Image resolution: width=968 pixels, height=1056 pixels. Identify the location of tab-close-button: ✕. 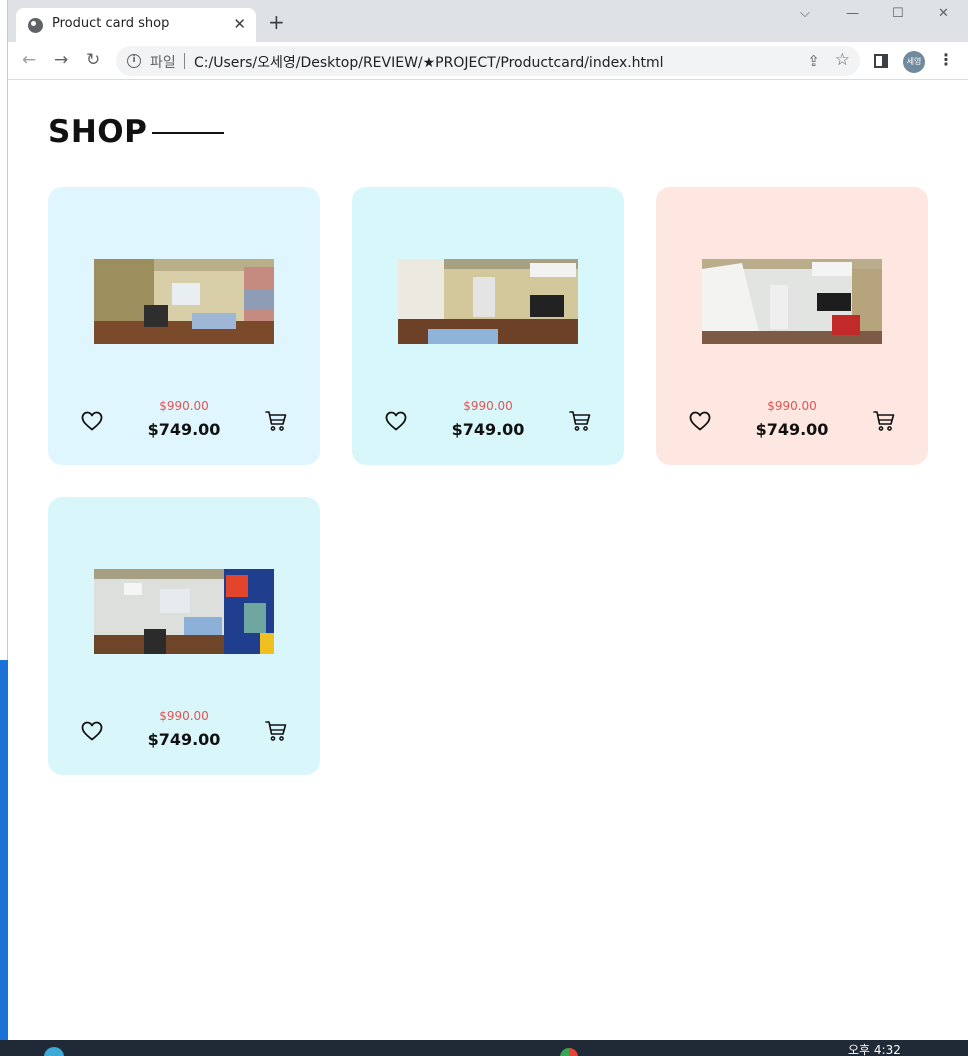
(239, 24).